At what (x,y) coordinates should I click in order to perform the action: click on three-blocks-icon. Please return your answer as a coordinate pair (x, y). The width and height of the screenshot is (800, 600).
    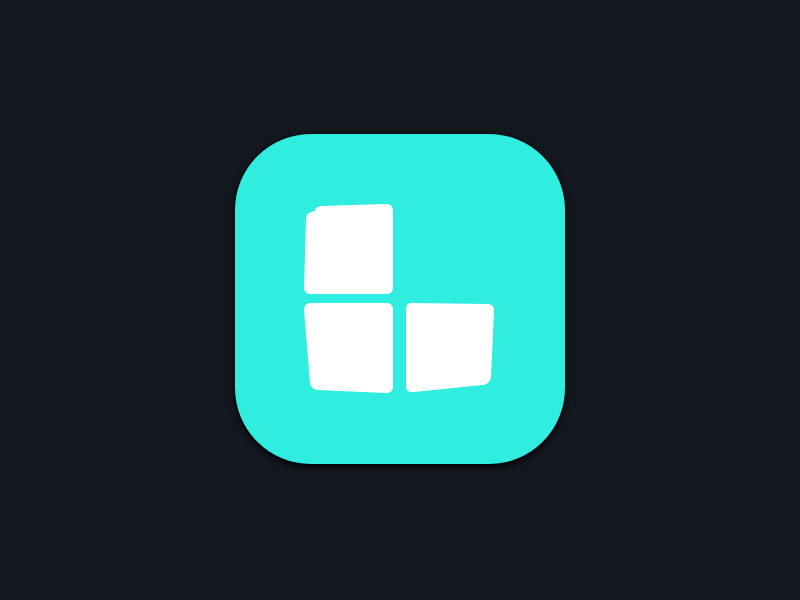
    Looking at the image, I should click on (399, 298).